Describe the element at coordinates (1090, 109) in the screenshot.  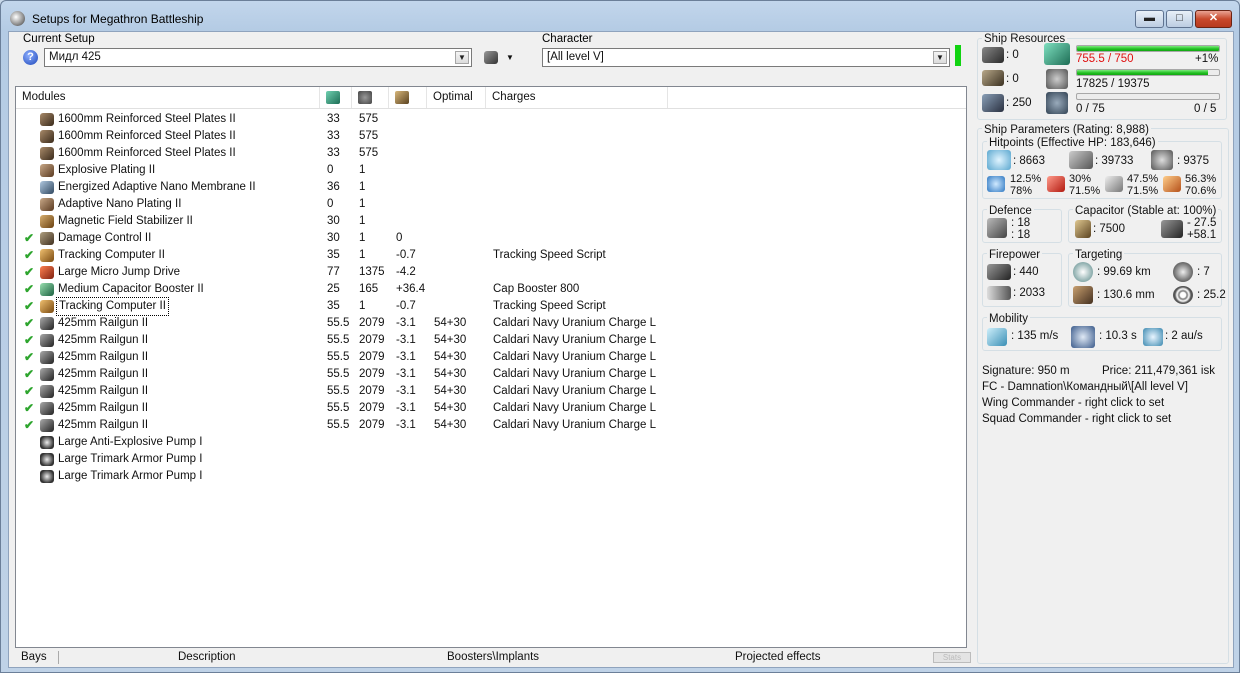
I see `drone-bandwidth-text: 0 / 75` at that location.